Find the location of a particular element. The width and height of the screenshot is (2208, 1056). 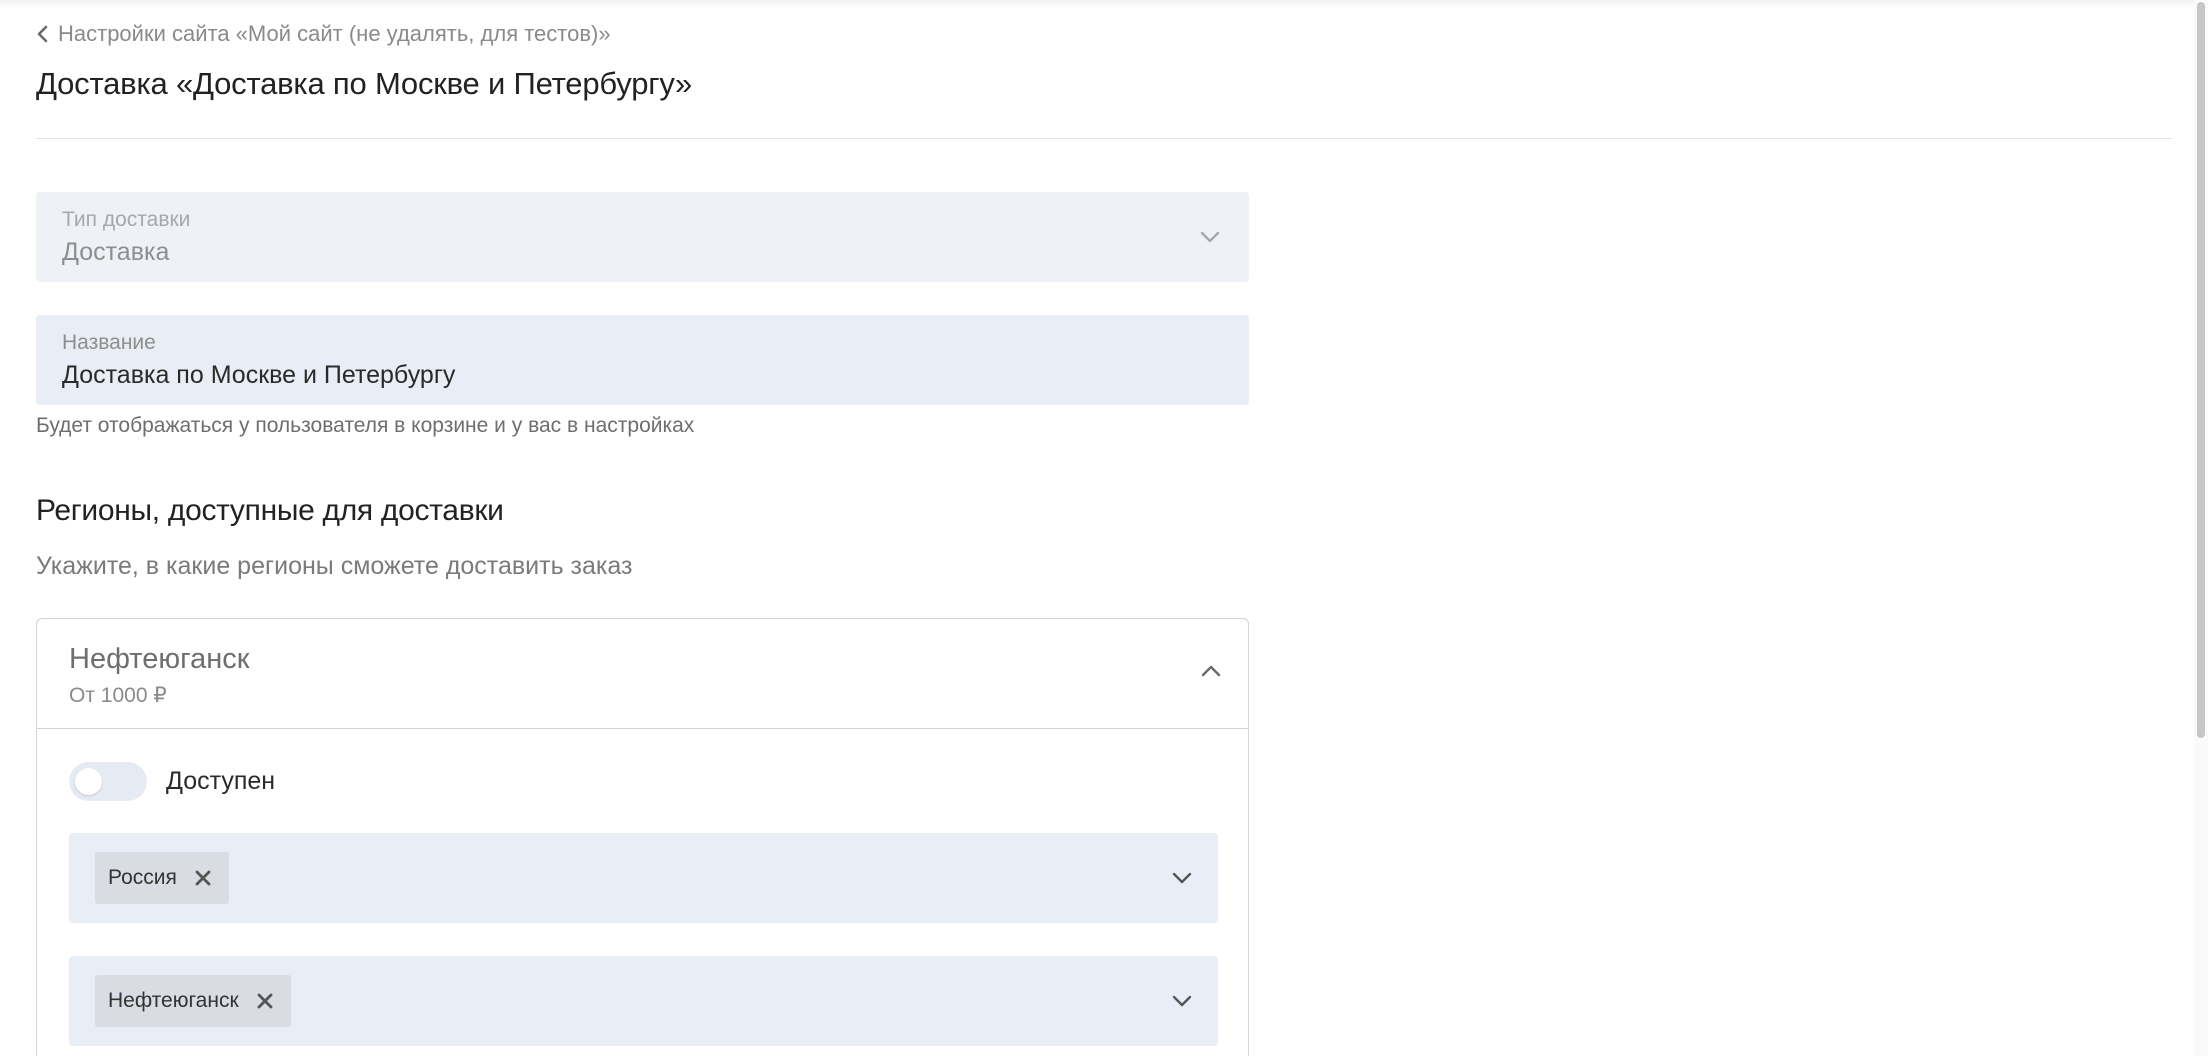

region-price: От 1000 ₽ is located at coordinates (118, 695).